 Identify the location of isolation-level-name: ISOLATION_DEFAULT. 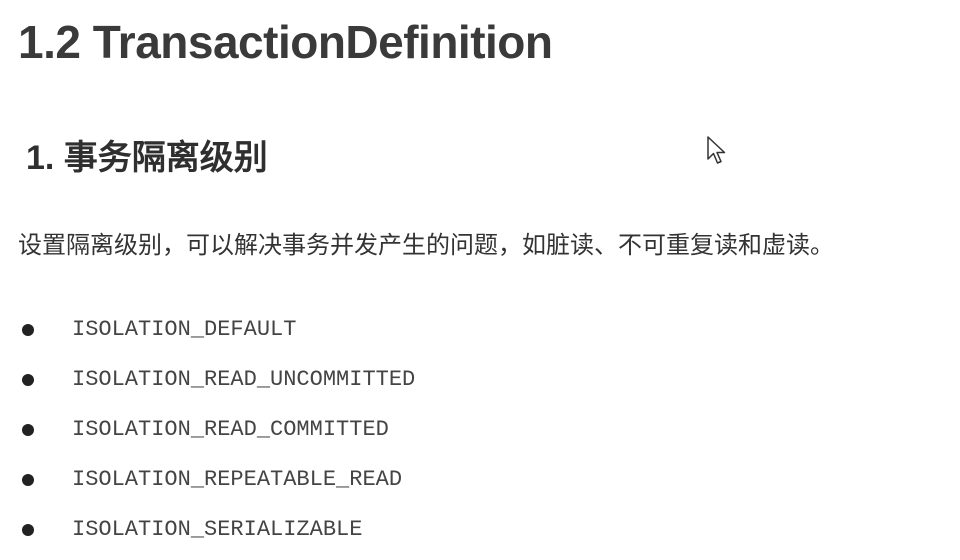
(184, 329).